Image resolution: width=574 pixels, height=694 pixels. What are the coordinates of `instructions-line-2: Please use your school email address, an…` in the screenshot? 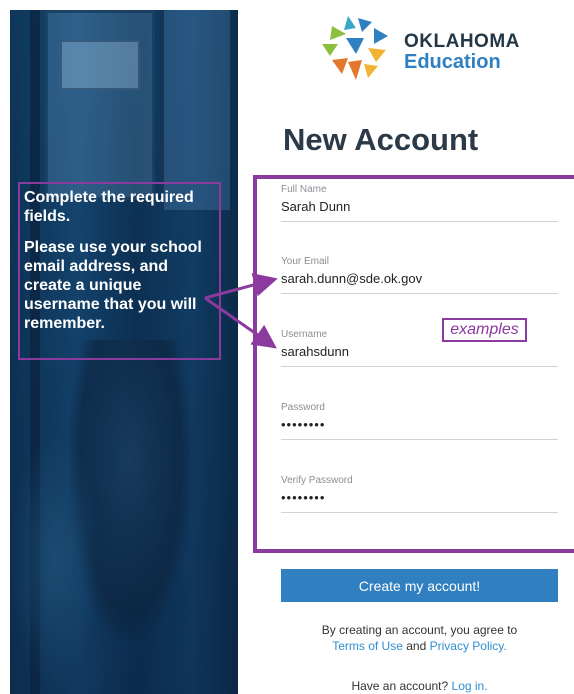 It's located at (113, 285).